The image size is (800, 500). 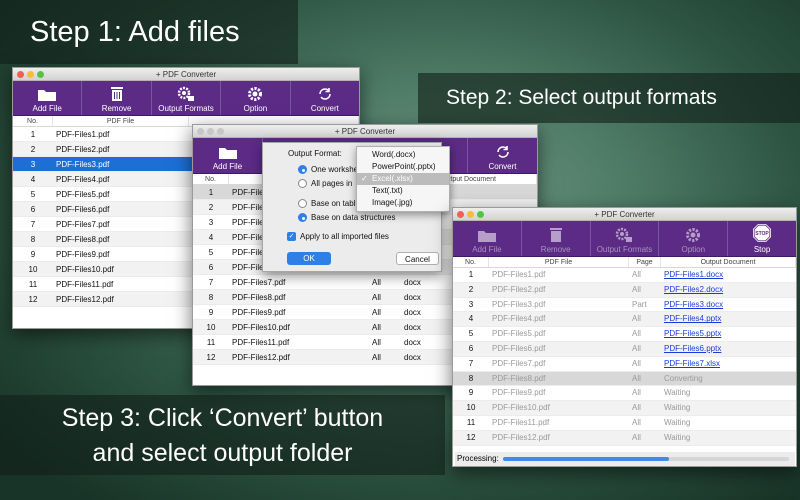 What do you see at coordinates (693, 235) in the screenshot?
I see `gear-icon` at bounding box center [693, 235].